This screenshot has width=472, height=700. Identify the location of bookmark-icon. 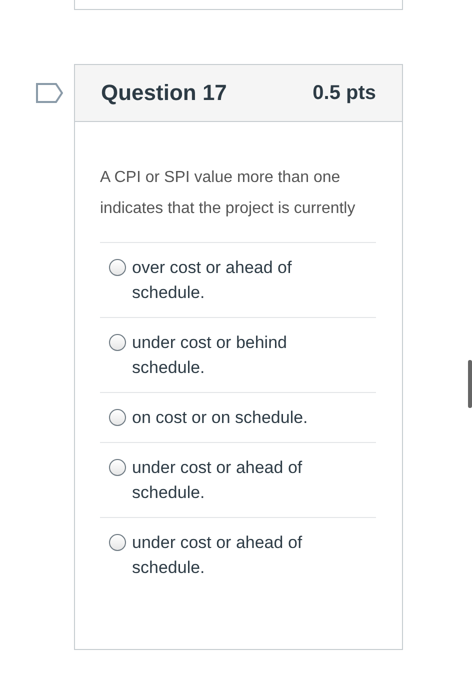
(49, 93).